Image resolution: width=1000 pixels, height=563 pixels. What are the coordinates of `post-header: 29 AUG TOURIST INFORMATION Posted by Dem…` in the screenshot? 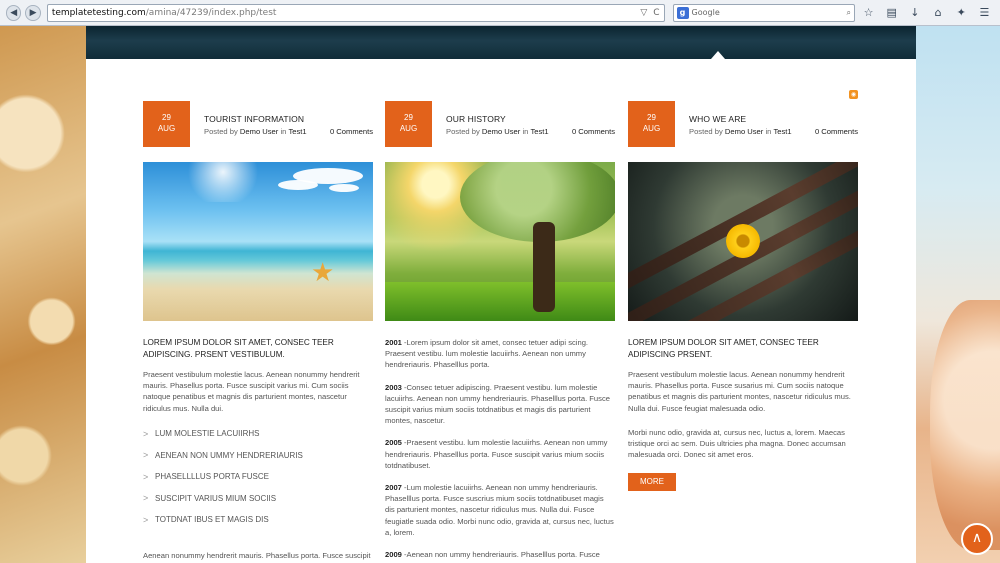 It's located at (258, 124).